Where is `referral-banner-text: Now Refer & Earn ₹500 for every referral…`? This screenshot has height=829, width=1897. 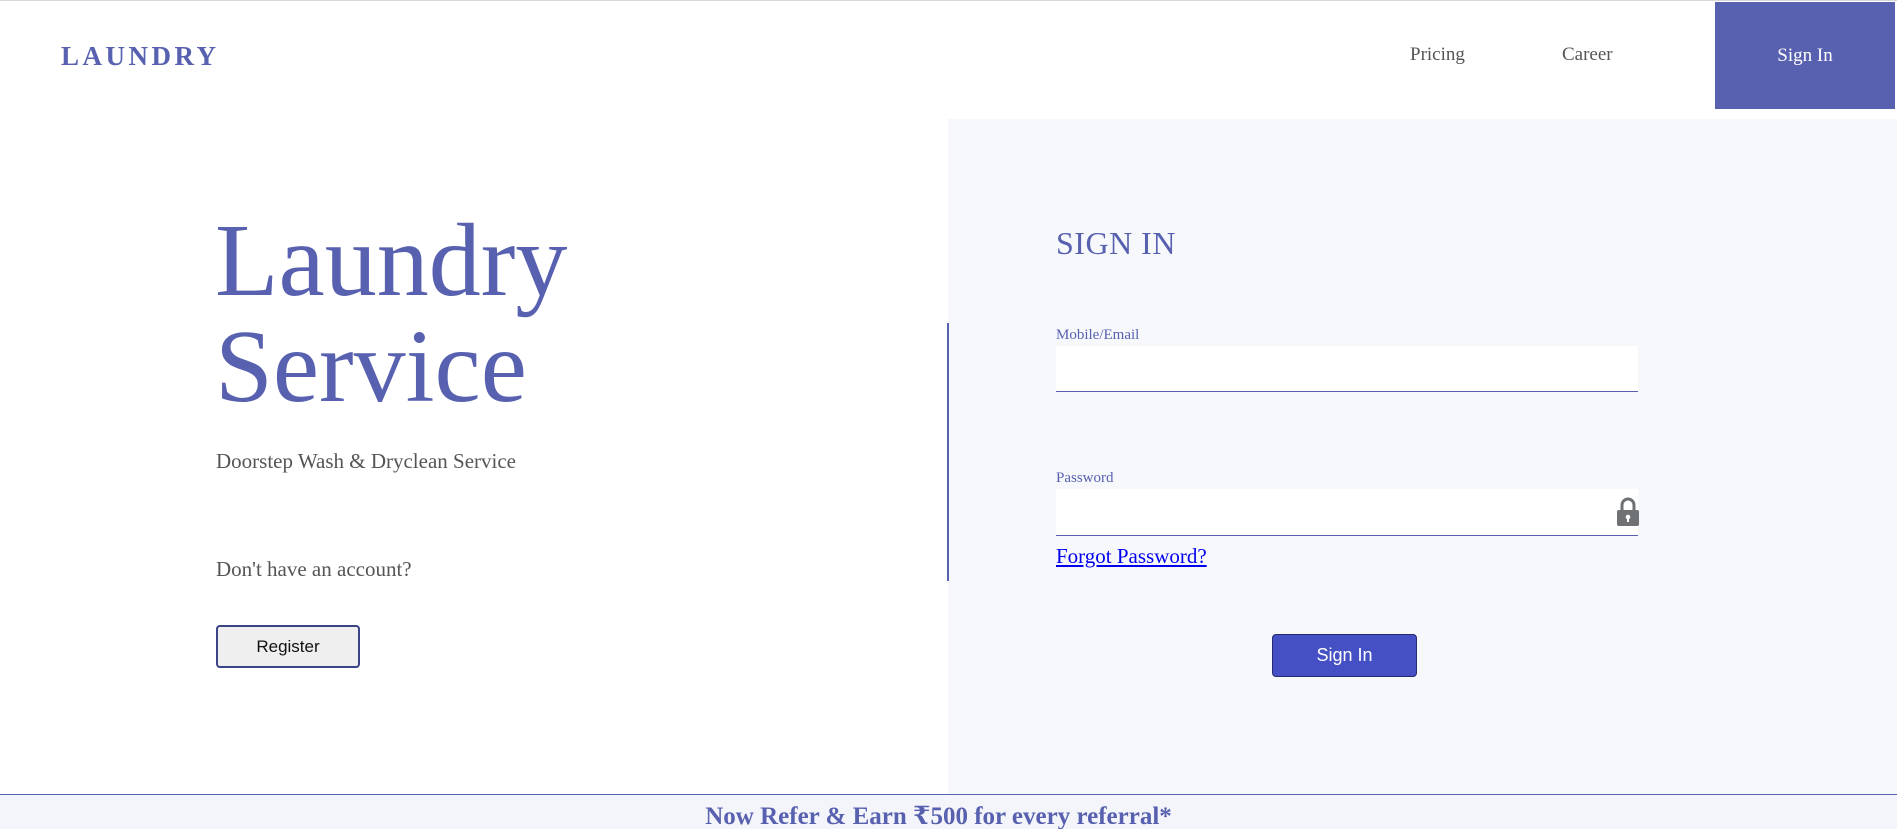 referral-banner-text: Now Refer & Earn ₹500 for every referral… is located at coordinates (938, 816).